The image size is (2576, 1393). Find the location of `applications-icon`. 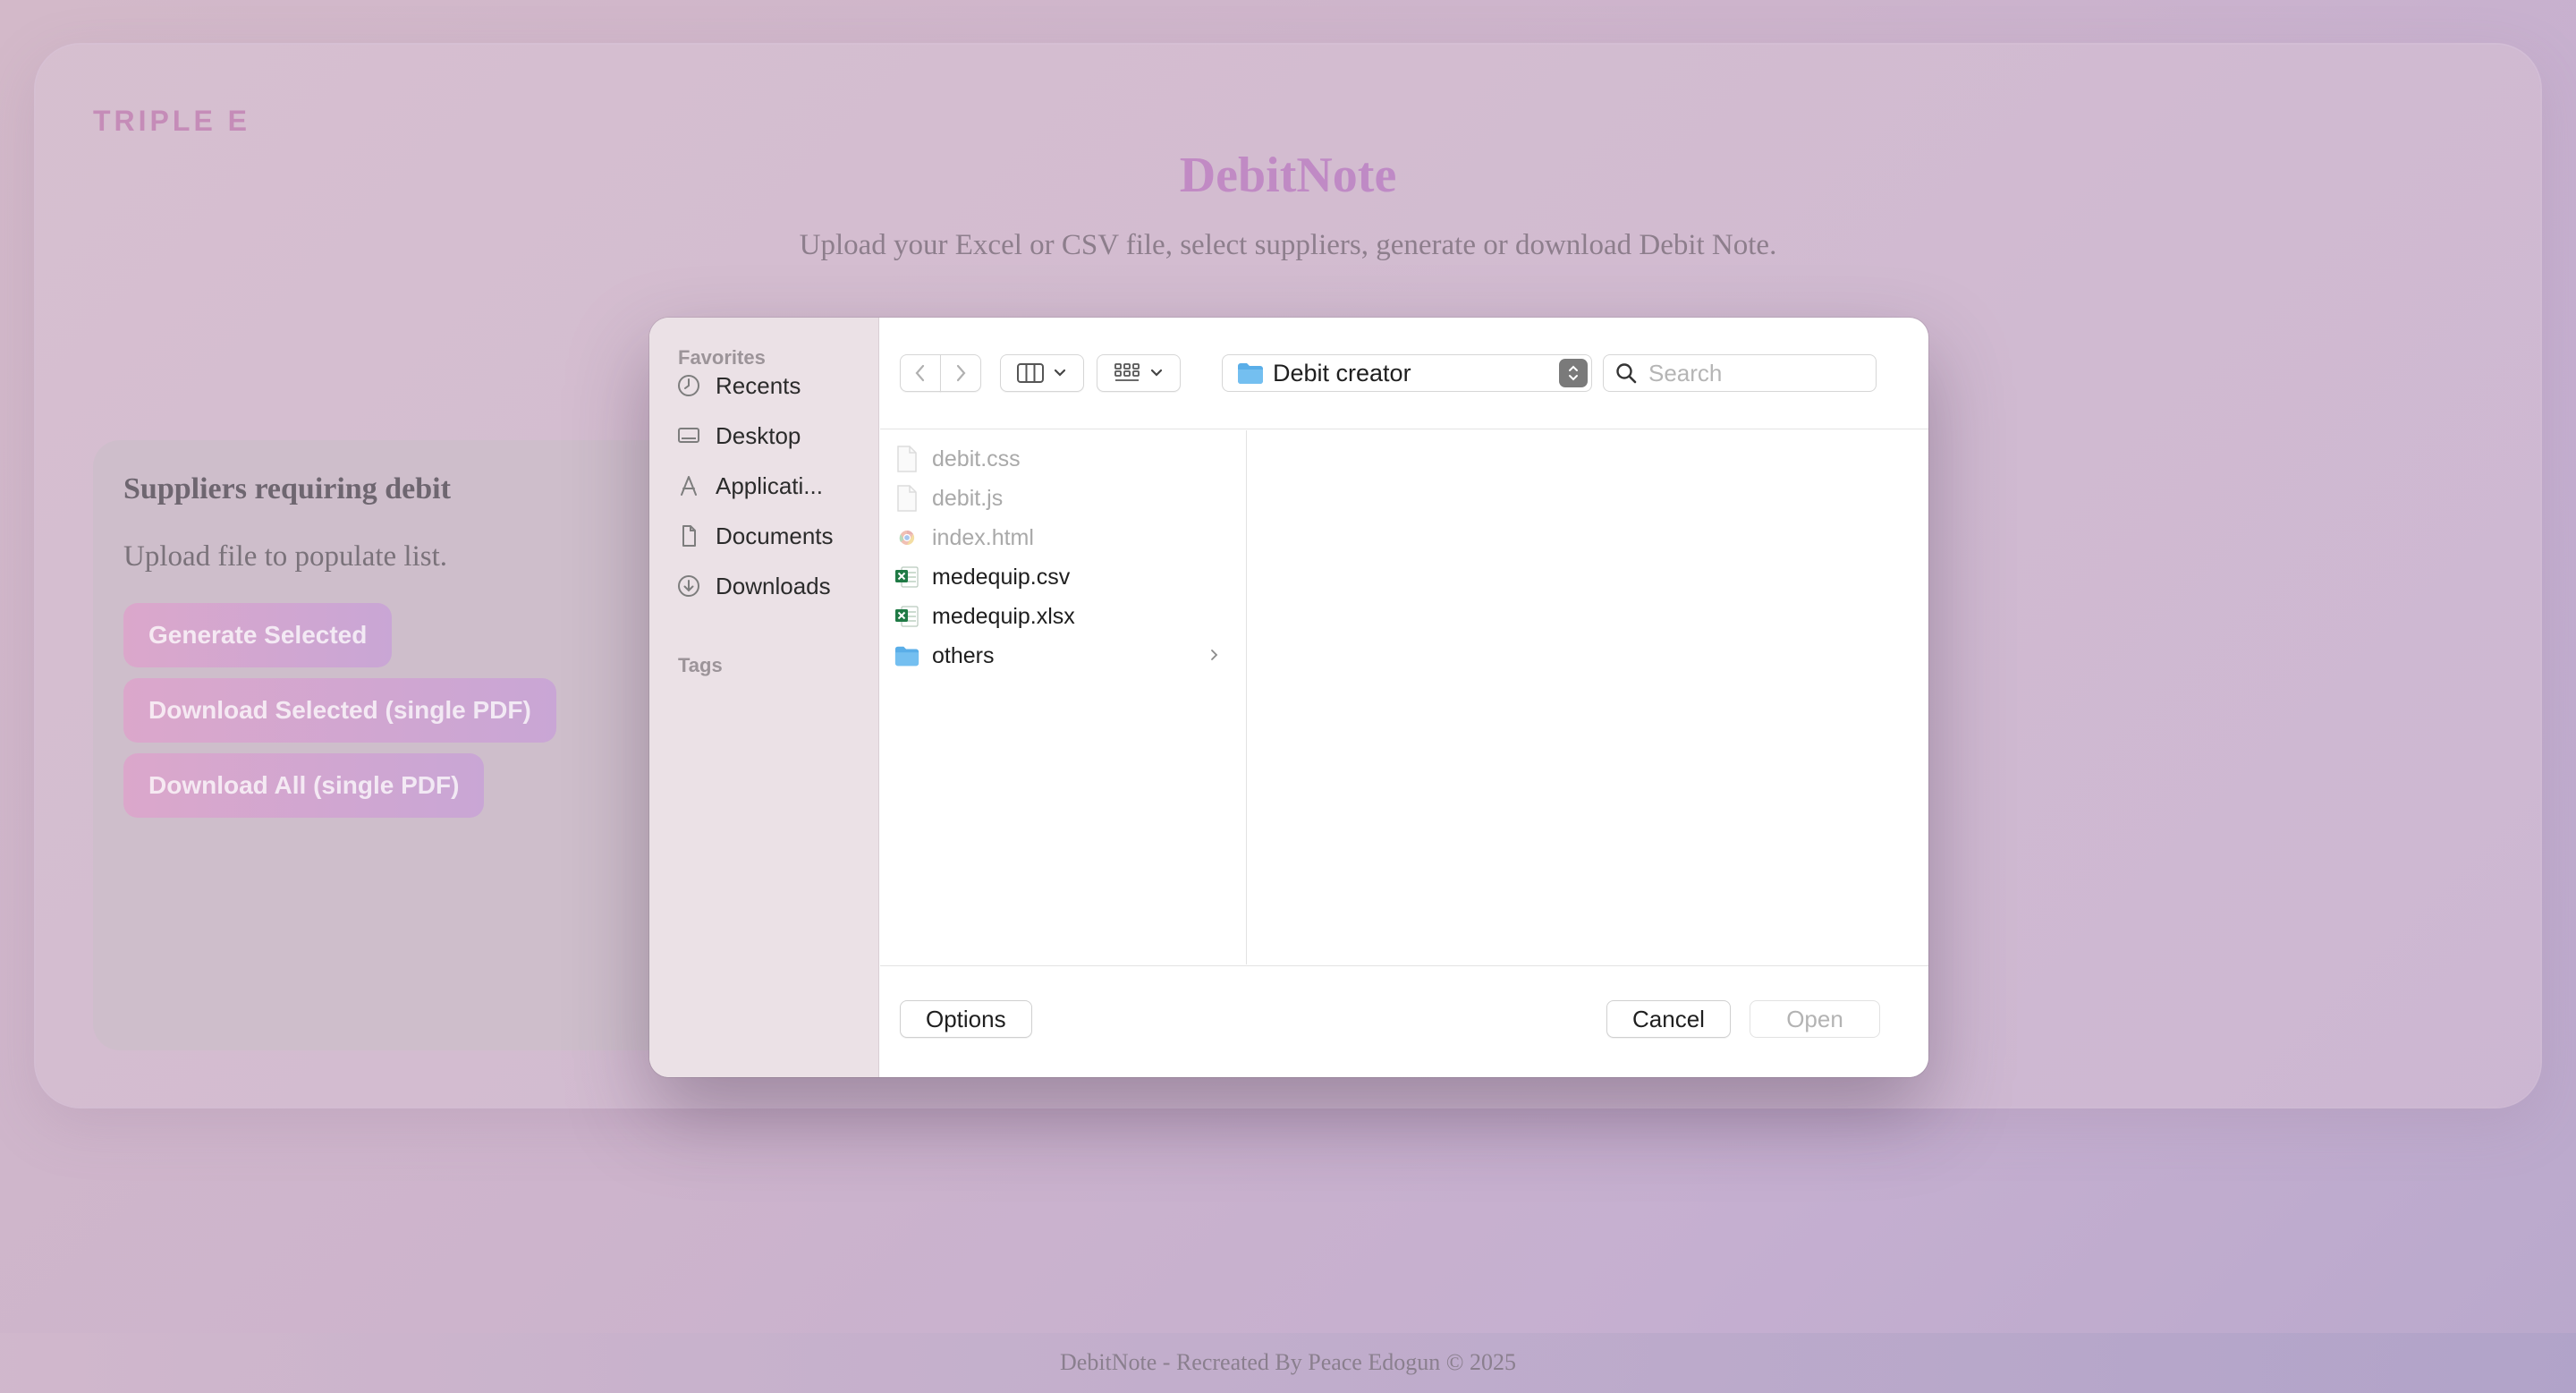

applications-icon is located at coordinates (689, 486).